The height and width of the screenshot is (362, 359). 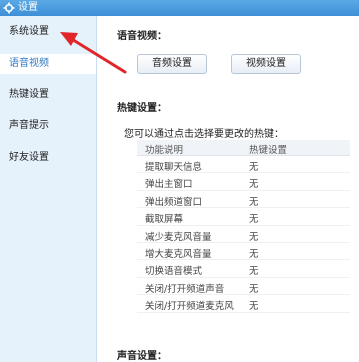 I want to click on title-bar: 设置, so click(x=179, y=8).